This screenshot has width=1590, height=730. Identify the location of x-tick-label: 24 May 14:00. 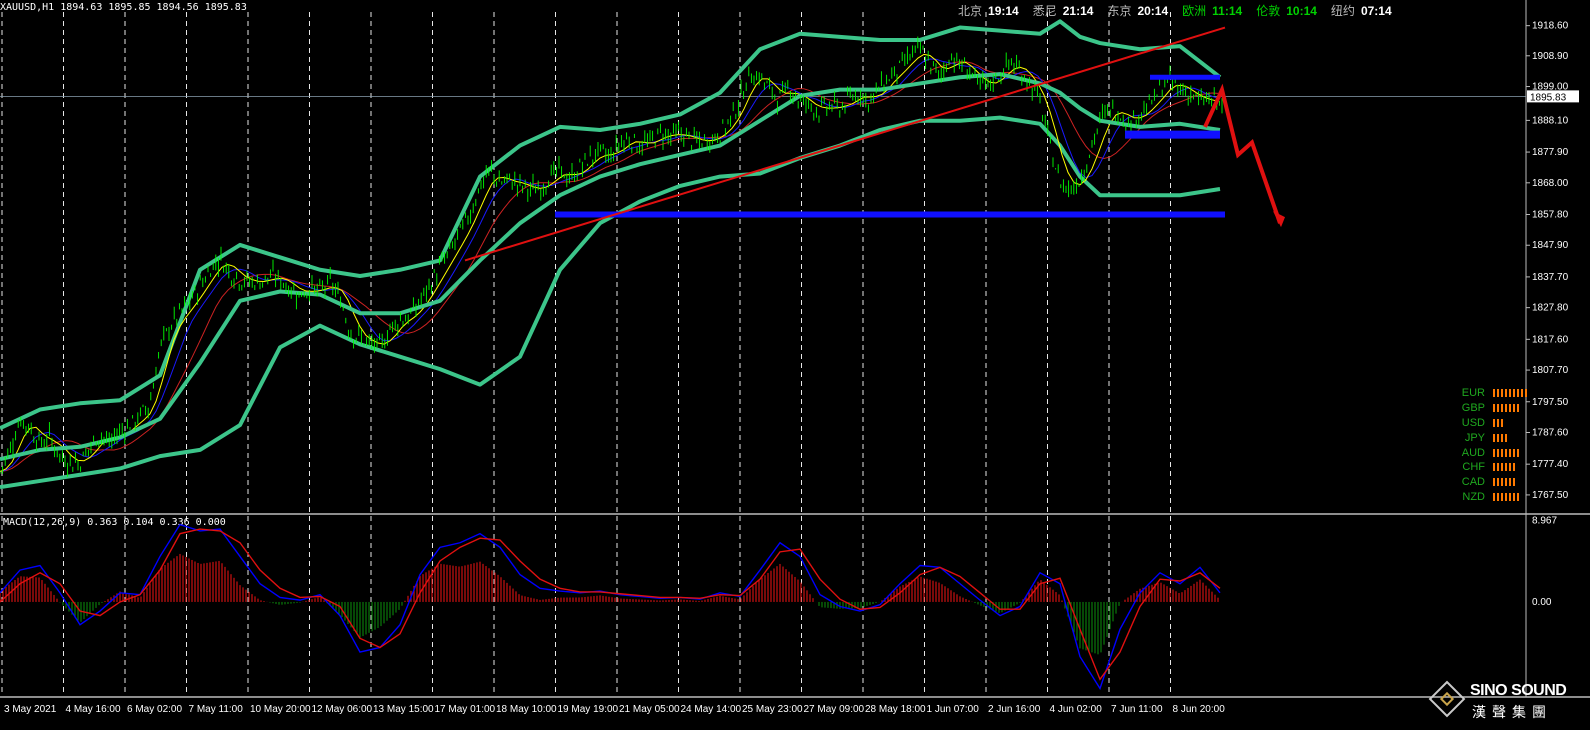
(711, 709).